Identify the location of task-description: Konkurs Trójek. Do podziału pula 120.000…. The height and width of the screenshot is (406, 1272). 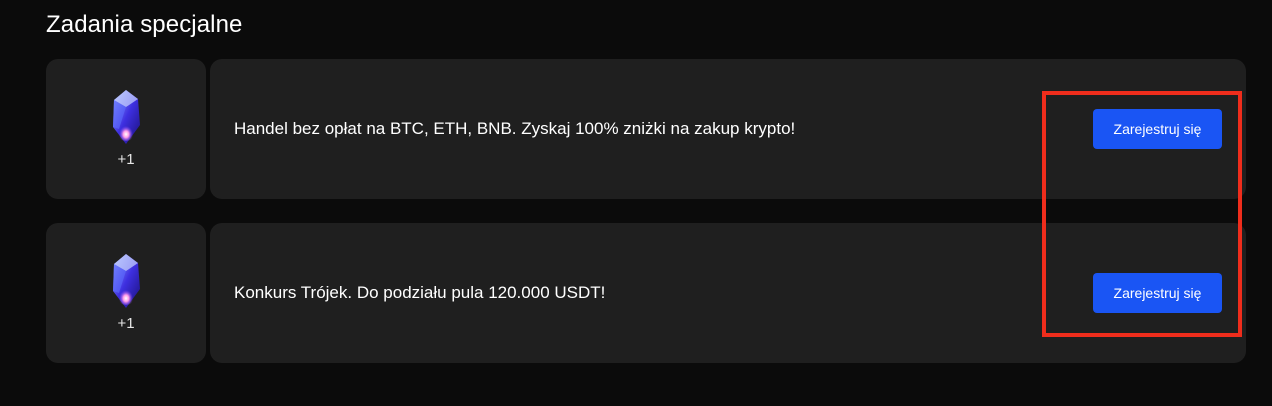
(420, 292).